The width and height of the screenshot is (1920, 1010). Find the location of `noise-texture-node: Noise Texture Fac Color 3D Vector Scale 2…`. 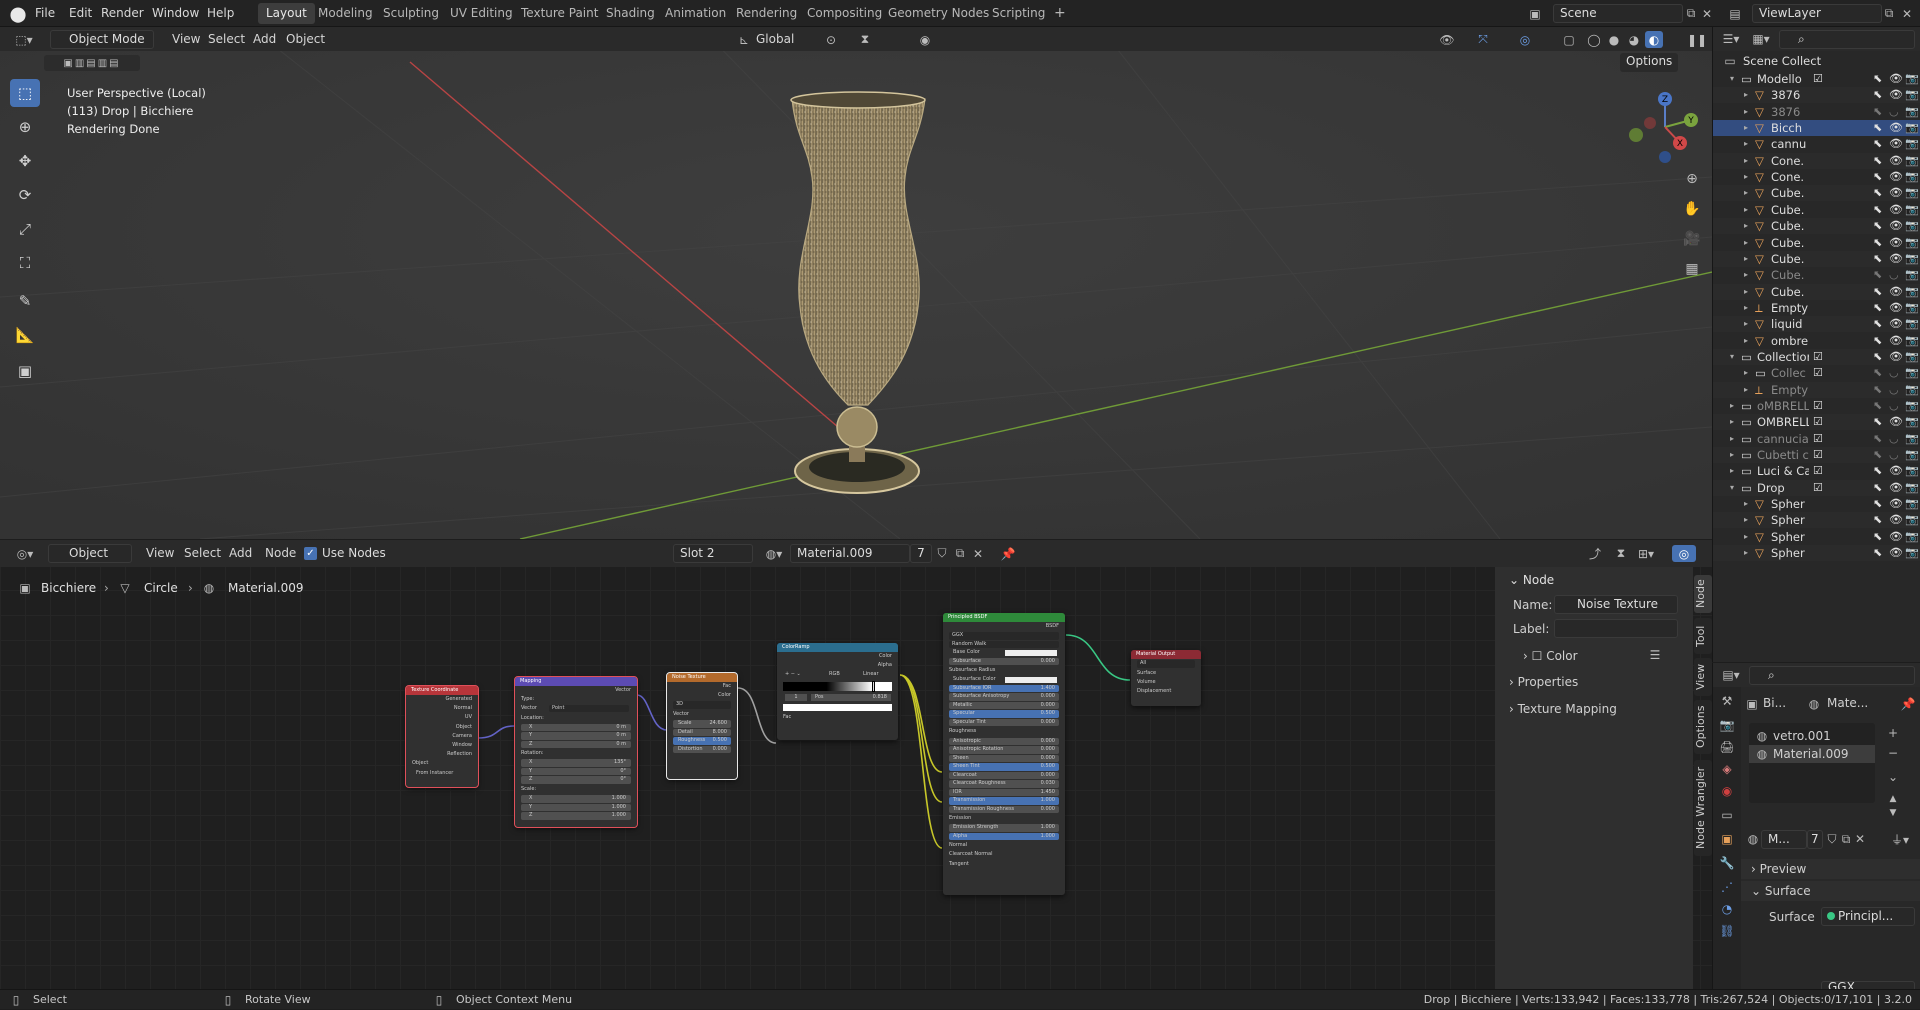

noise-texture-node: Noise Texture Fac Color 3D Vector Scale 2… is located at coordinates (702, 726).